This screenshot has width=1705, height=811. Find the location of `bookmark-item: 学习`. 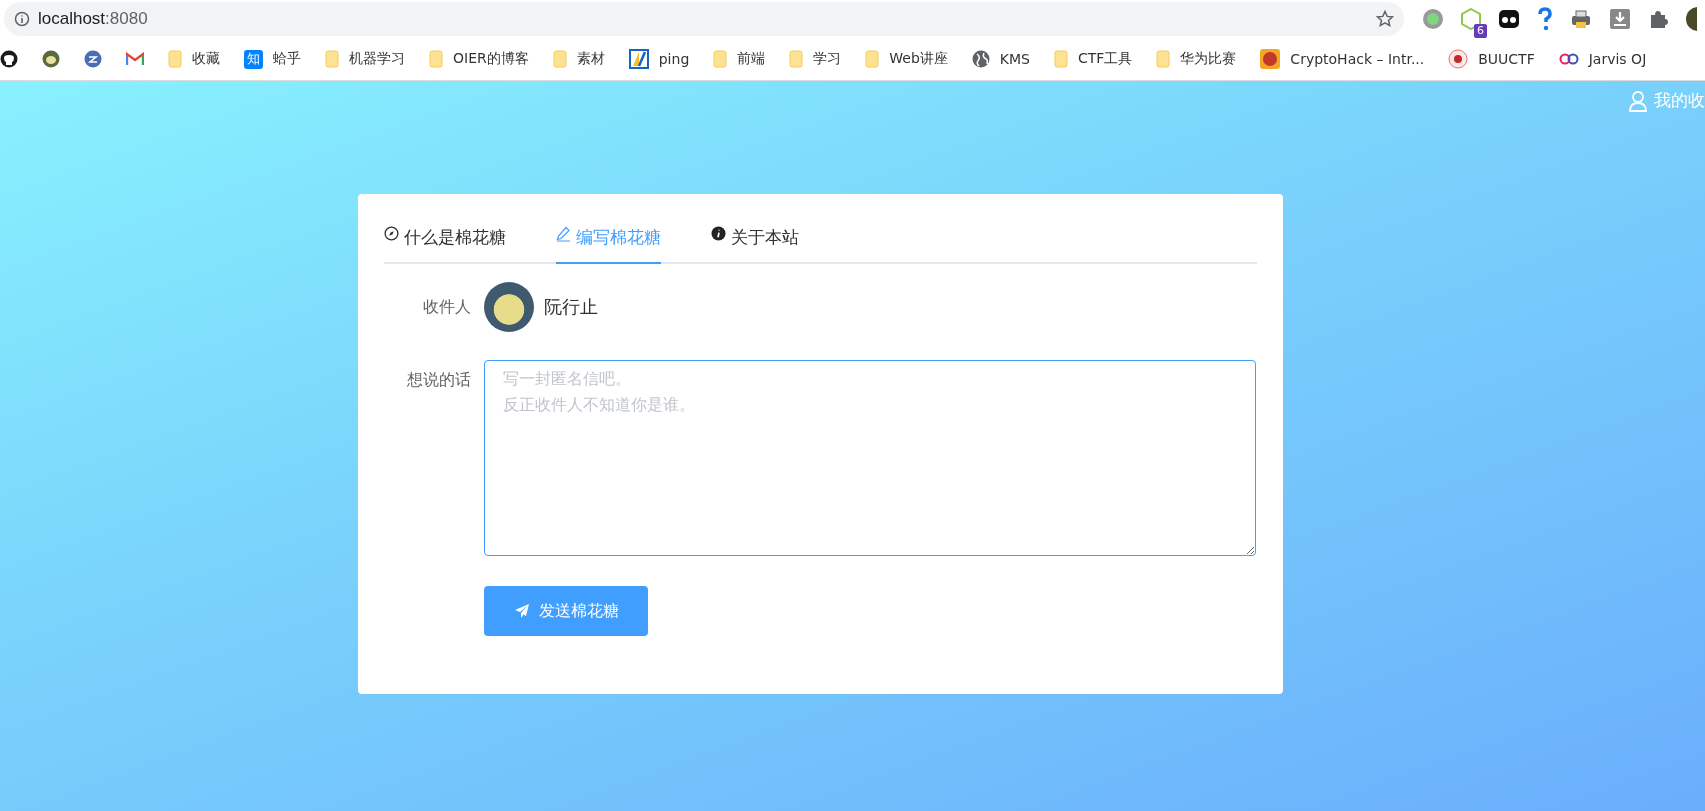

bookmark-item: 学习 is located at coordinates (815, 59).